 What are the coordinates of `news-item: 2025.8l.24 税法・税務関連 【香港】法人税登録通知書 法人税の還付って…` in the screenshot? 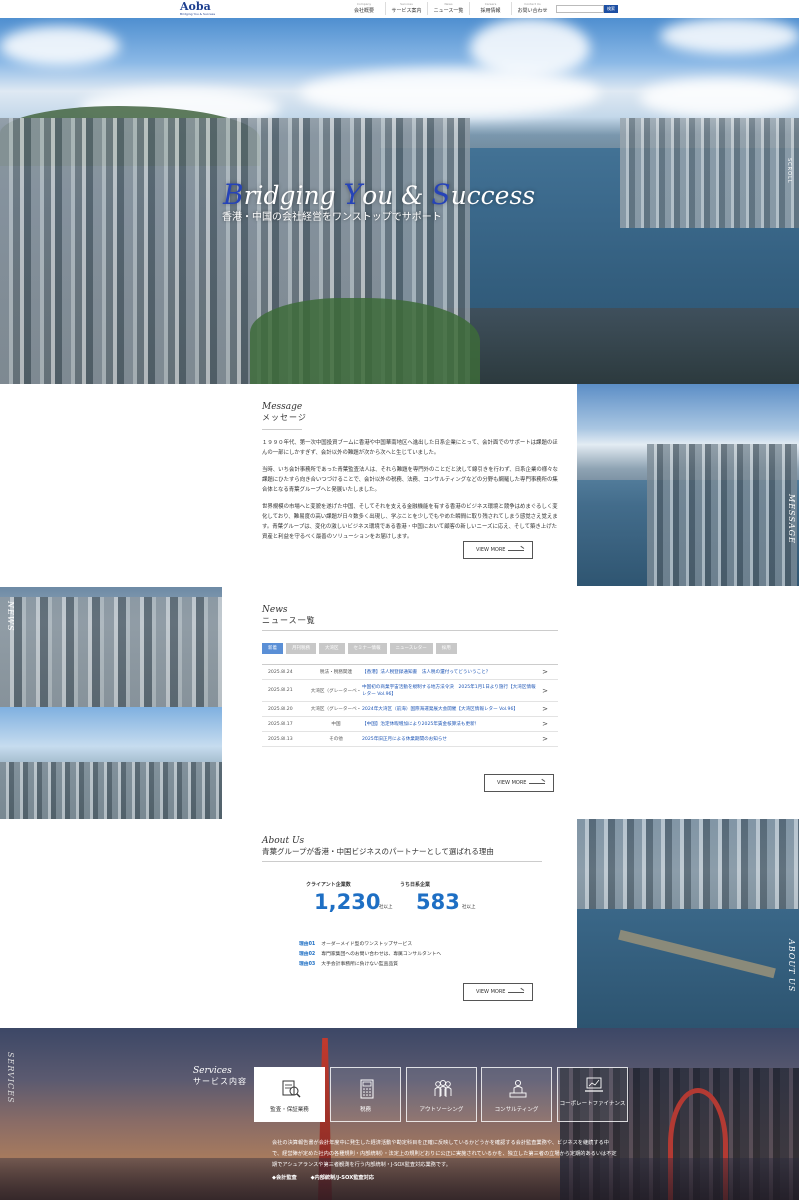 It's located at (410, 672).